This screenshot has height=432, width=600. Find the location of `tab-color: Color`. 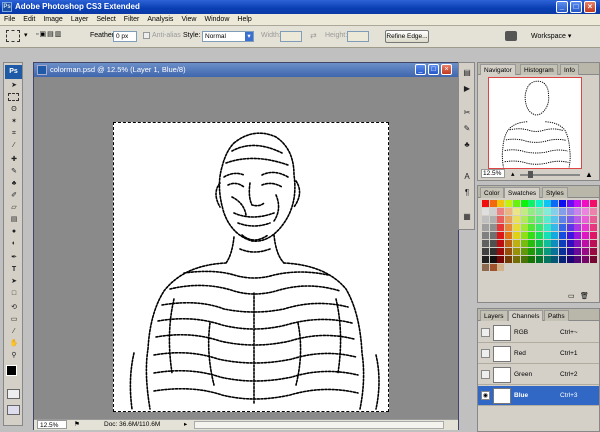

tab-color: Color is located at coordinates (492, 192).